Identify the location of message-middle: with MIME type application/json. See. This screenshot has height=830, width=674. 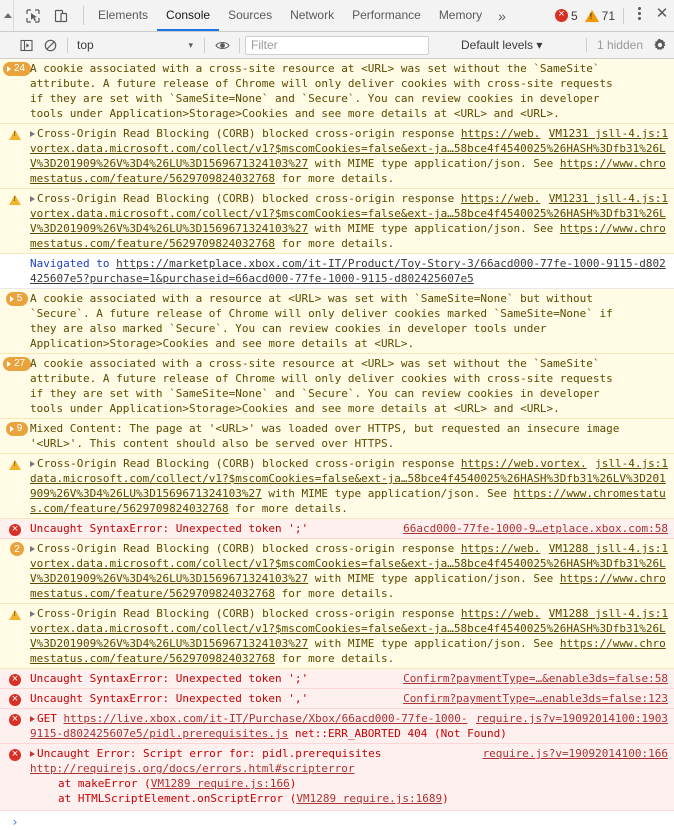
(434, 228).